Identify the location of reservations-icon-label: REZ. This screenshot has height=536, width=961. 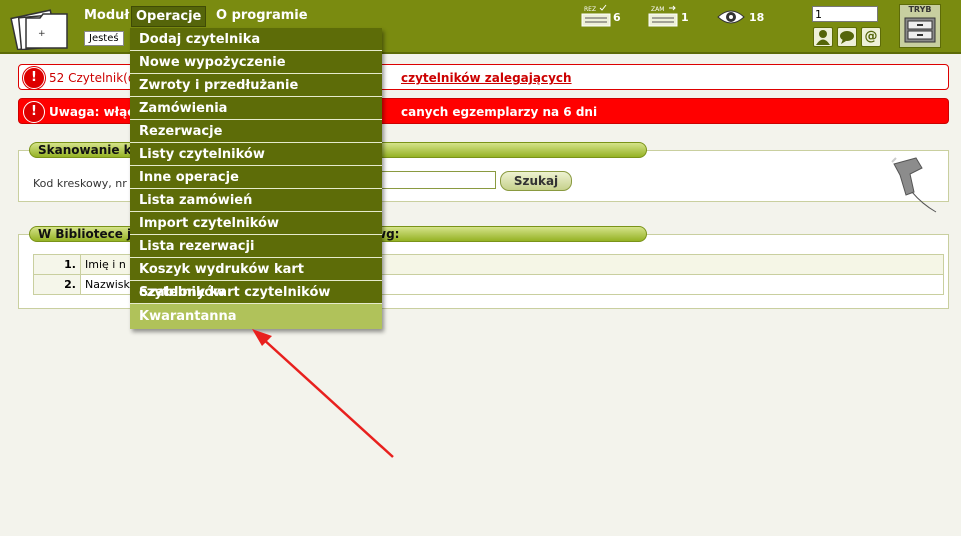
(590, 9).